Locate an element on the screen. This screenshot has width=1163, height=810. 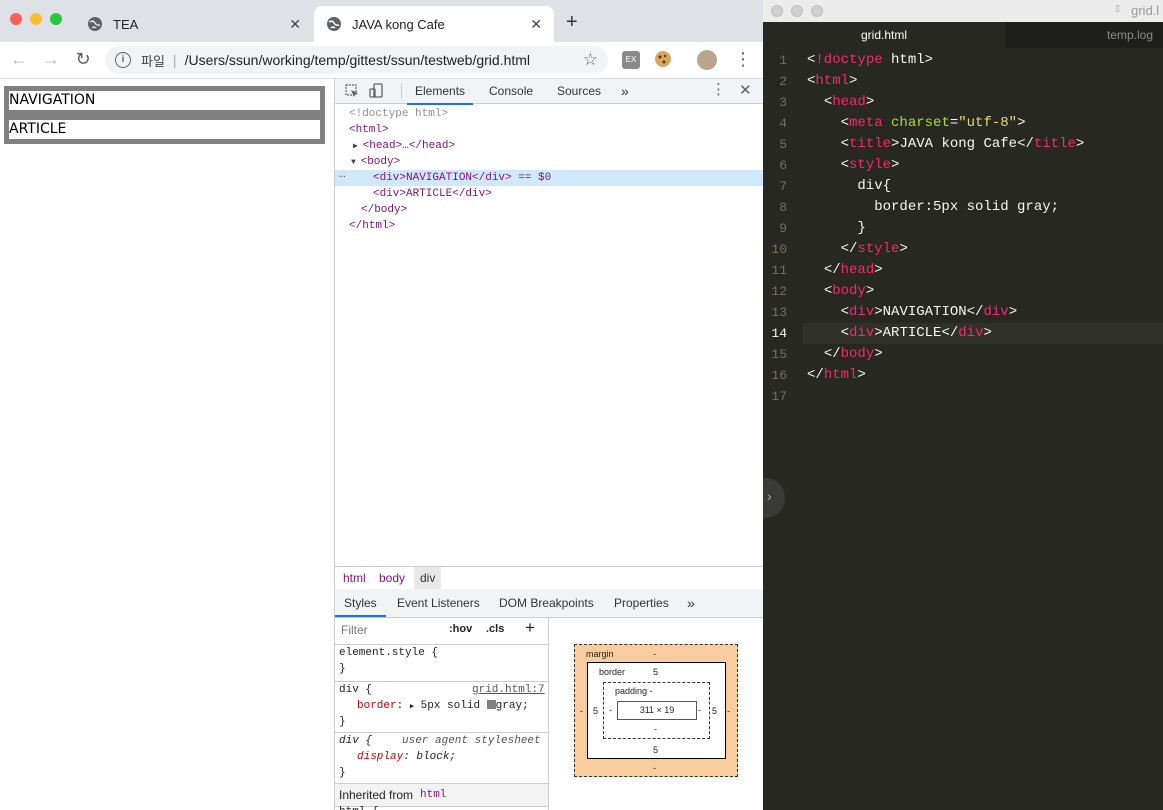
code-line: <style> is located at coordinates (853, 165).